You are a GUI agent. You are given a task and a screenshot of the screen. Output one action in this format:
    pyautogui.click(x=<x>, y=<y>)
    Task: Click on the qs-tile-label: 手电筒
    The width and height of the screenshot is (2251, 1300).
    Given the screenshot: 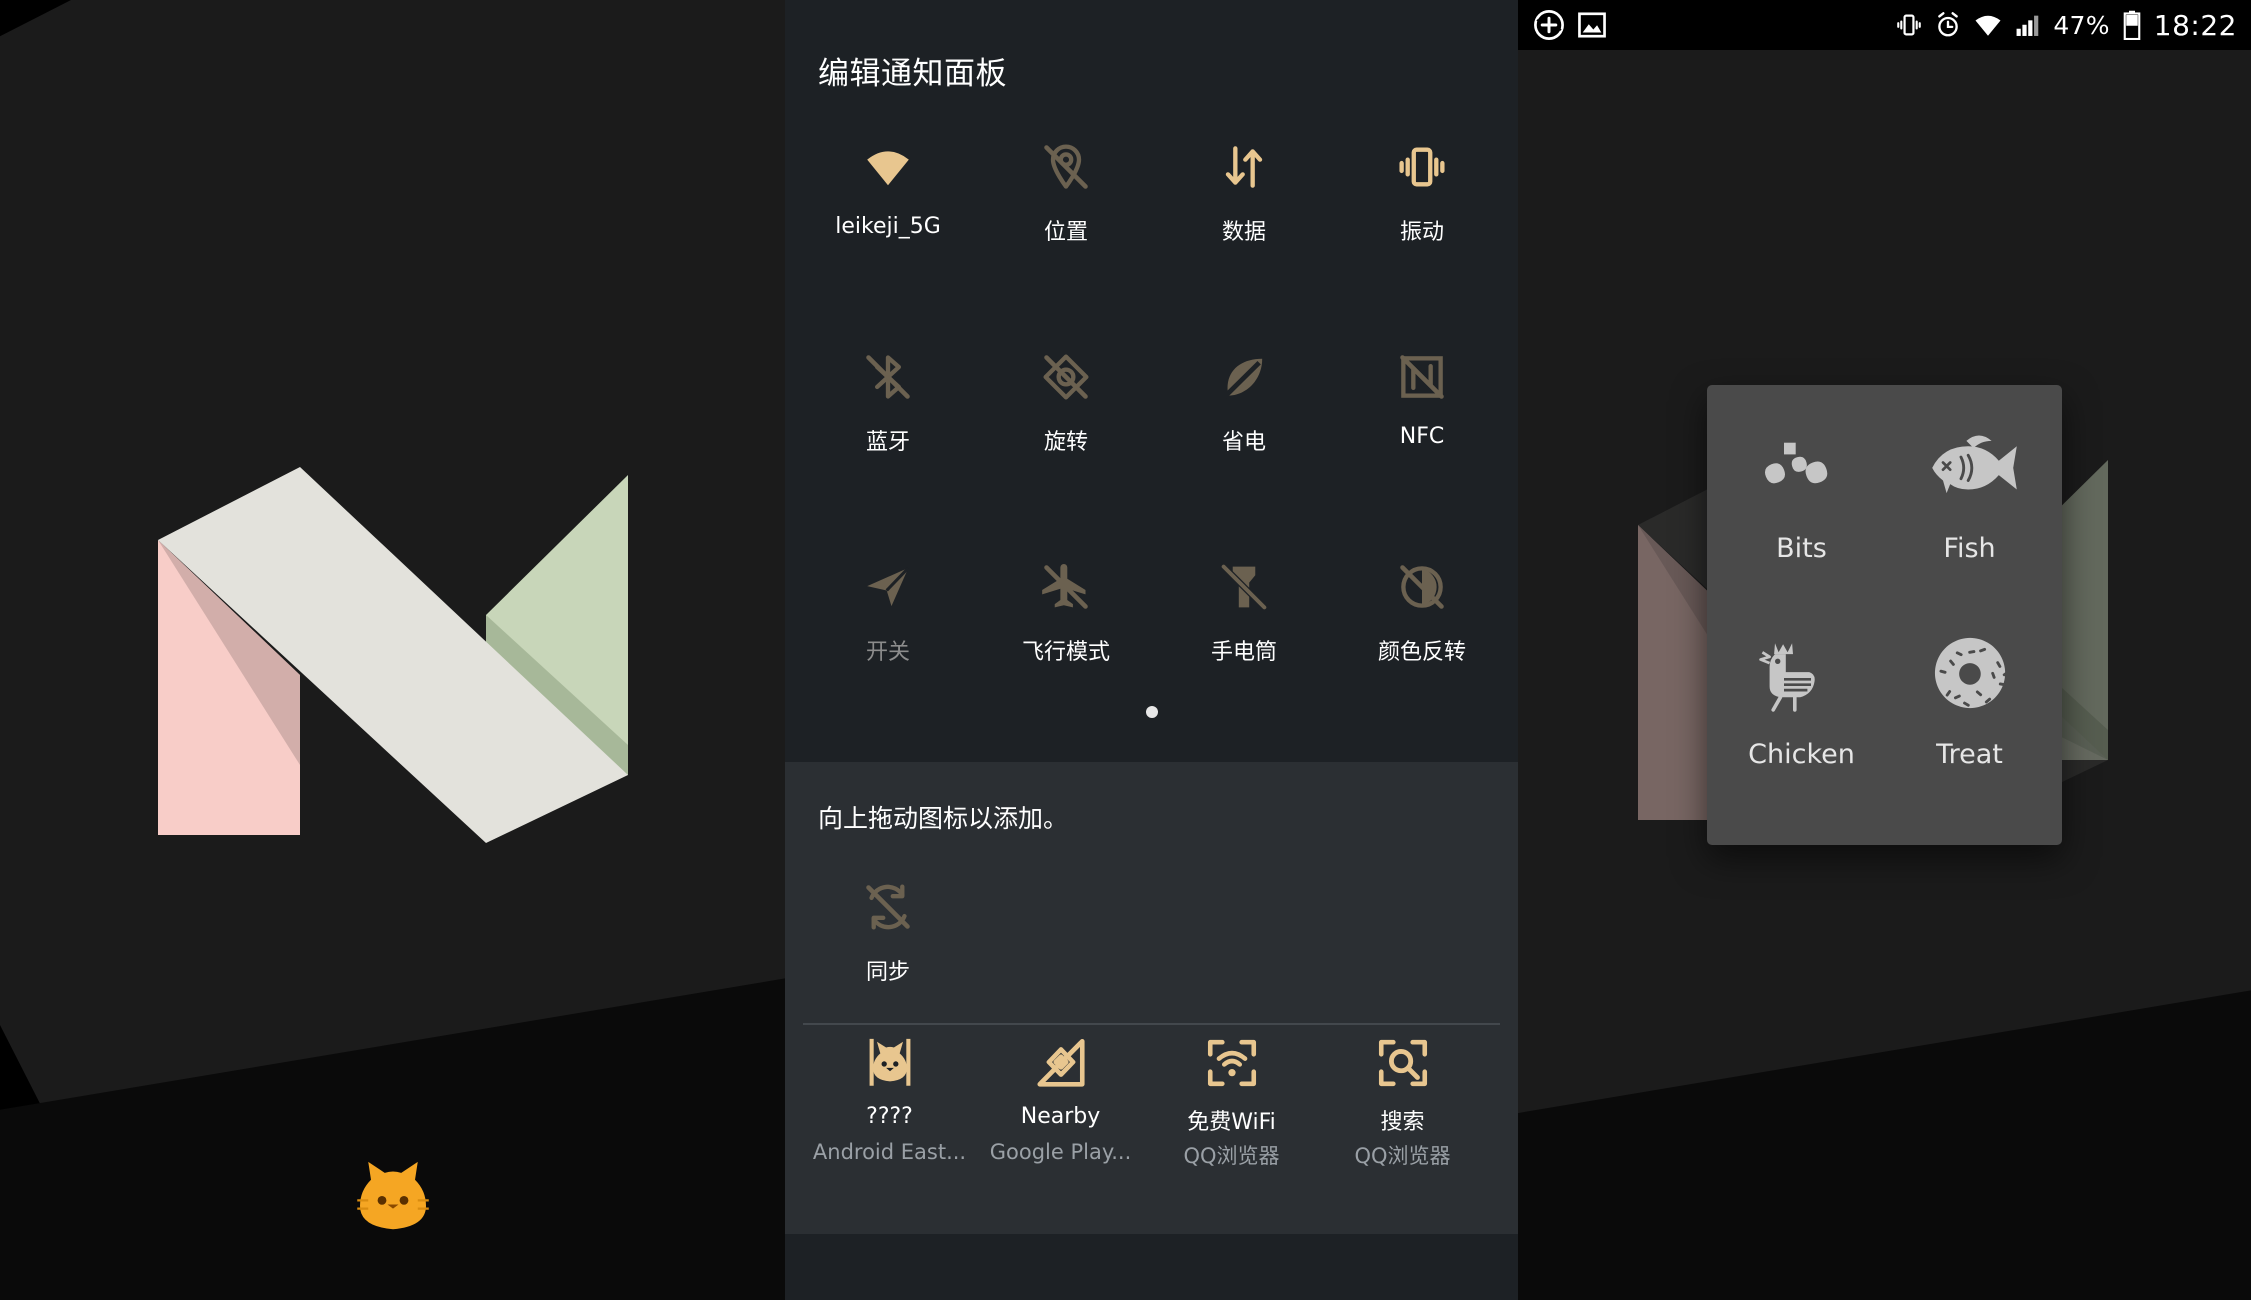 What is the action you would take?
    pyautogui.click(x=1243, y=652)
    